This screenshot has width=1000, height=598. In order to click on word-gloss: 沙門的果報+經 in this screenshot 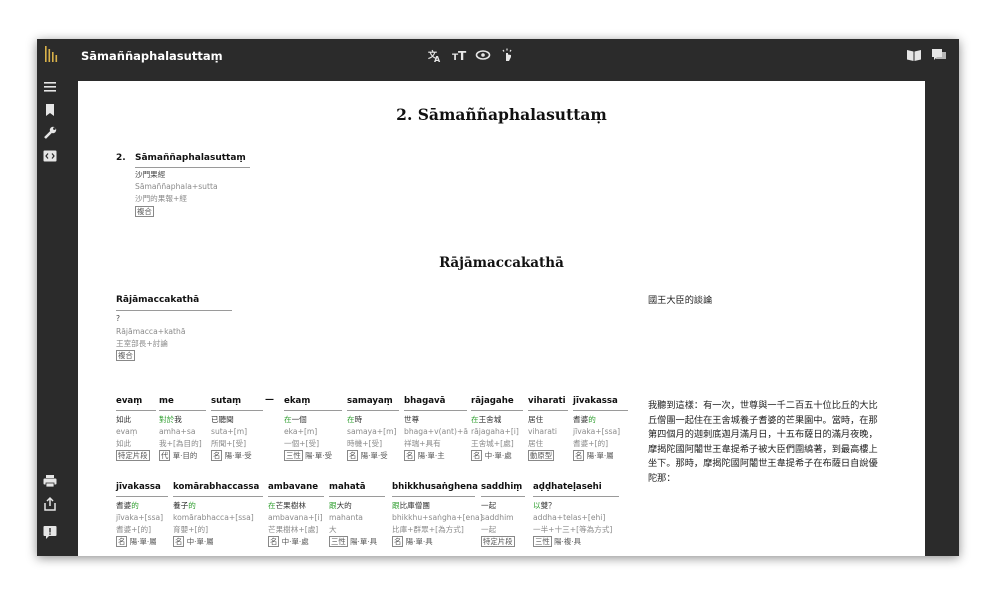, I will do `click(161, 198)`.